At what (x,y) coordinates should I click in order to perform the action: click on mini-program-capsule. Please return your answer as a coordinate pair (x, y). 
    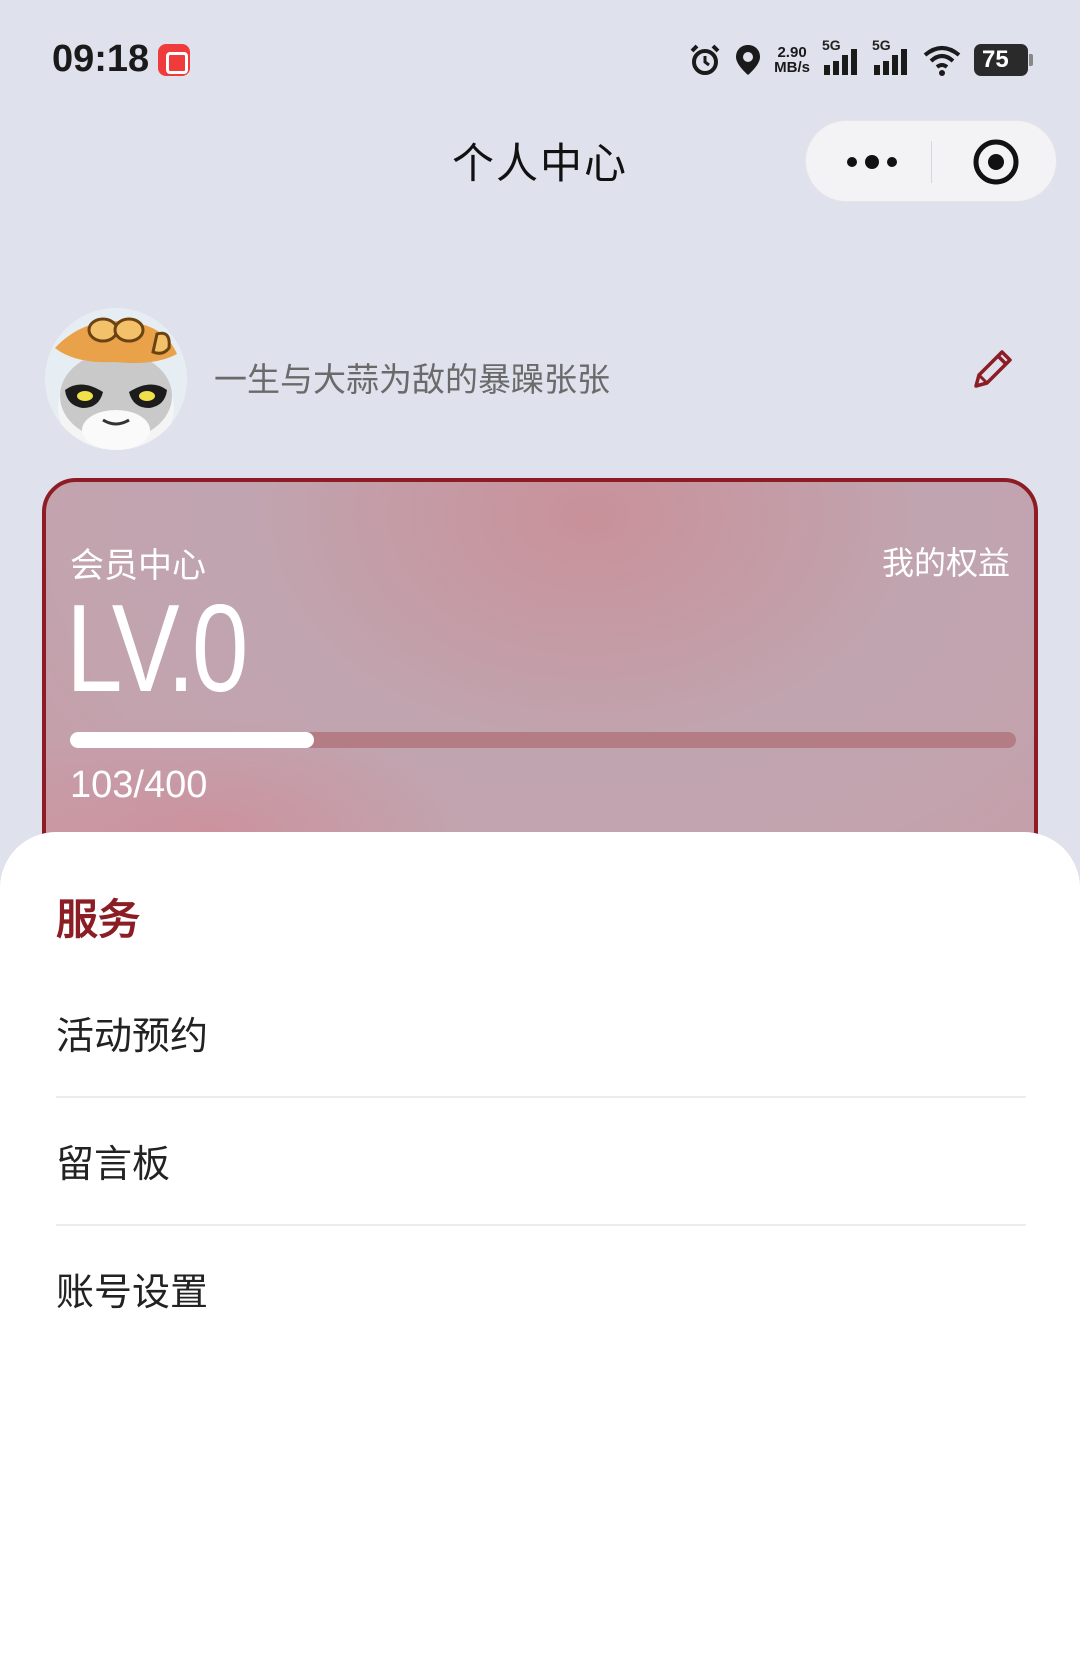
    Looking at the image, I should click on (931, 161).